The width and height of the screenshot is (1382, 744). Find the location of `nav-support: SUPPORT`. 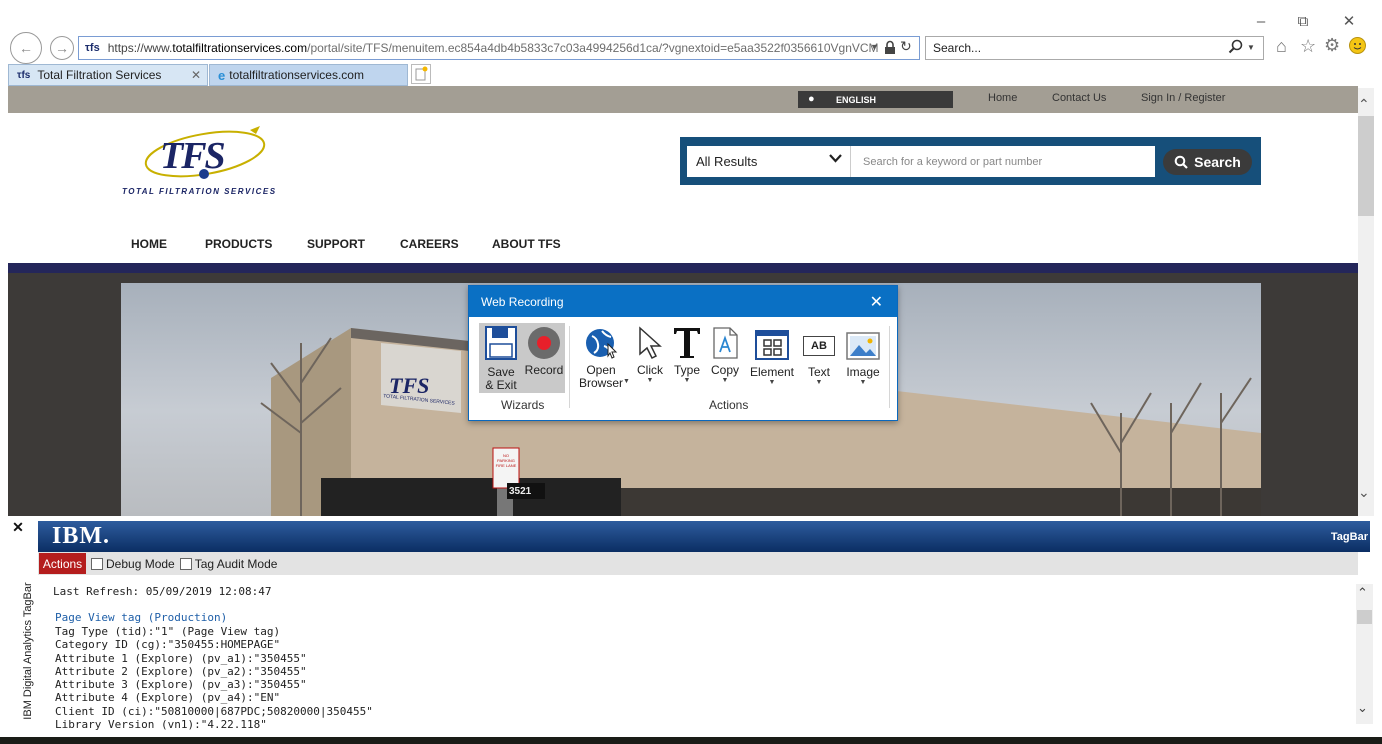

nav-support: SUPPORT is located at coordinates (336, 244).